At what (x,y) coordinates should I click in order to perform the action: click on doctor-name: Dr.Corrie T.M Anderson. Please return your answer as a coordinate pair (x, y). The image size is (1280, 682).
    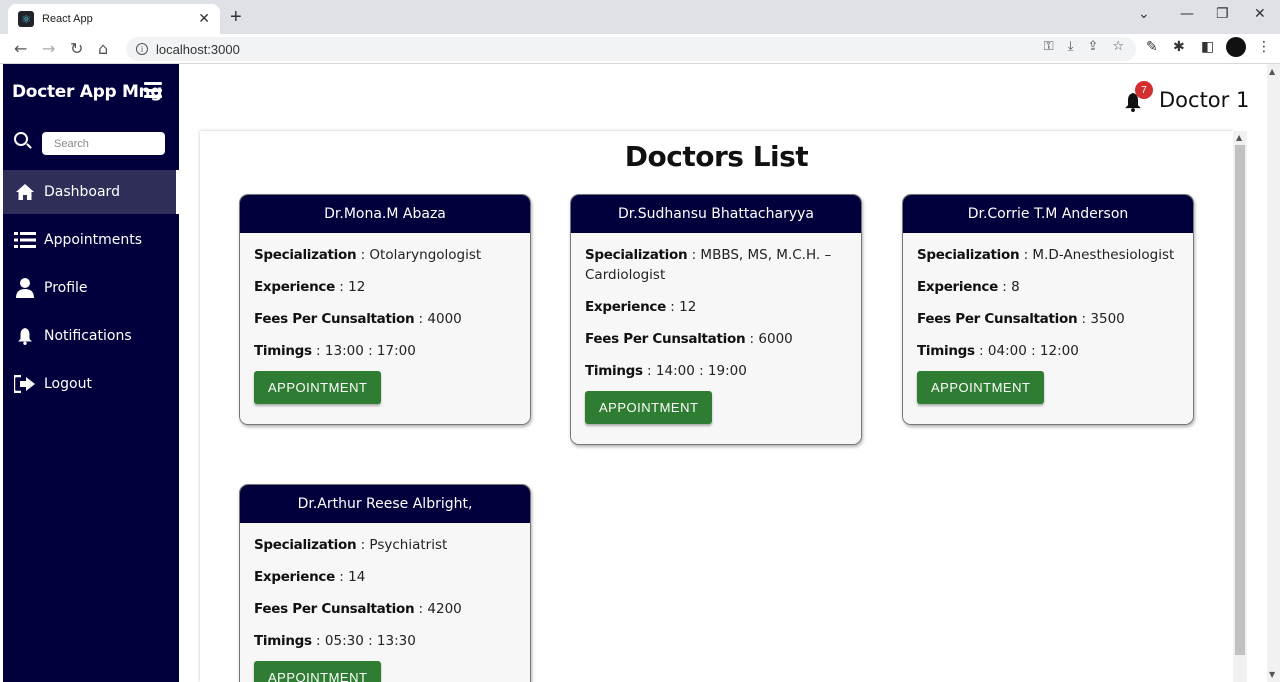
    Looking at the image, I should click on (1048, 214).